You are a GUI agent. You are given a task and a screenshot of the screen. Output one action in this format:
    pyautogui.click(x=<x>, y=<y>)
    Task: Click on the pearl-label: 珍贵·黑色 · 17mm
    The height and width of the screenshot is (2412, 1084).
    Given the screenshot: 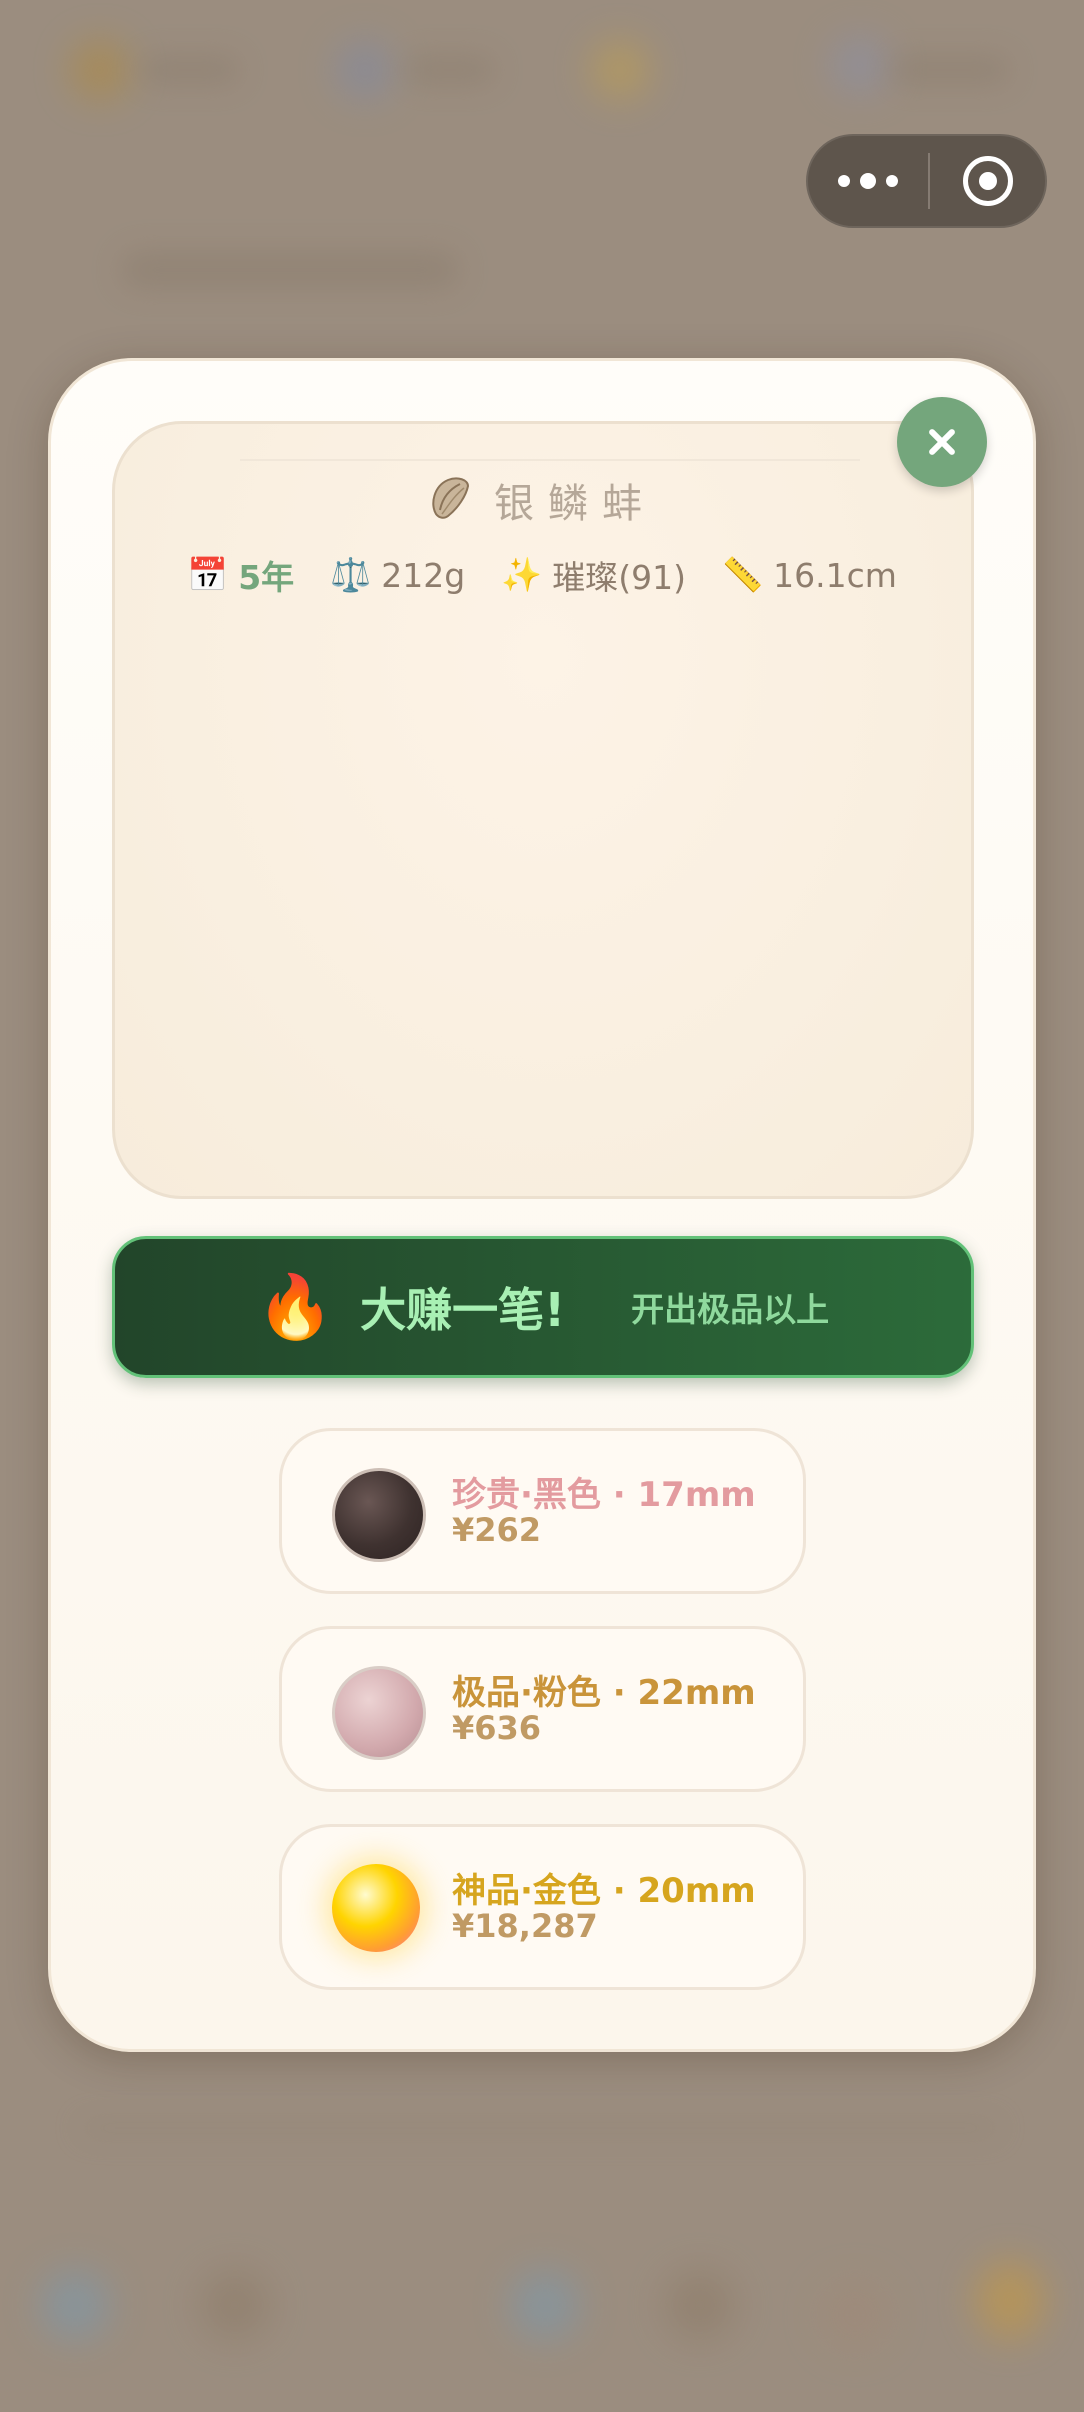 What is the action you would take?
    pyautogui.click(x=604, y=1495)
    